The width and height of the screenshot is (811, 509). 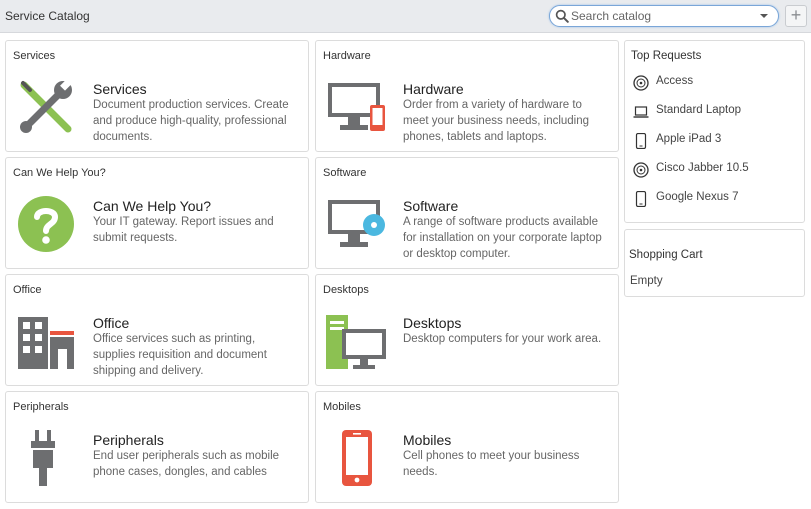 What do you see at coordinates (796, 16) in the screenshot?
I see `add-button: +` at bounding box center [796, 16].